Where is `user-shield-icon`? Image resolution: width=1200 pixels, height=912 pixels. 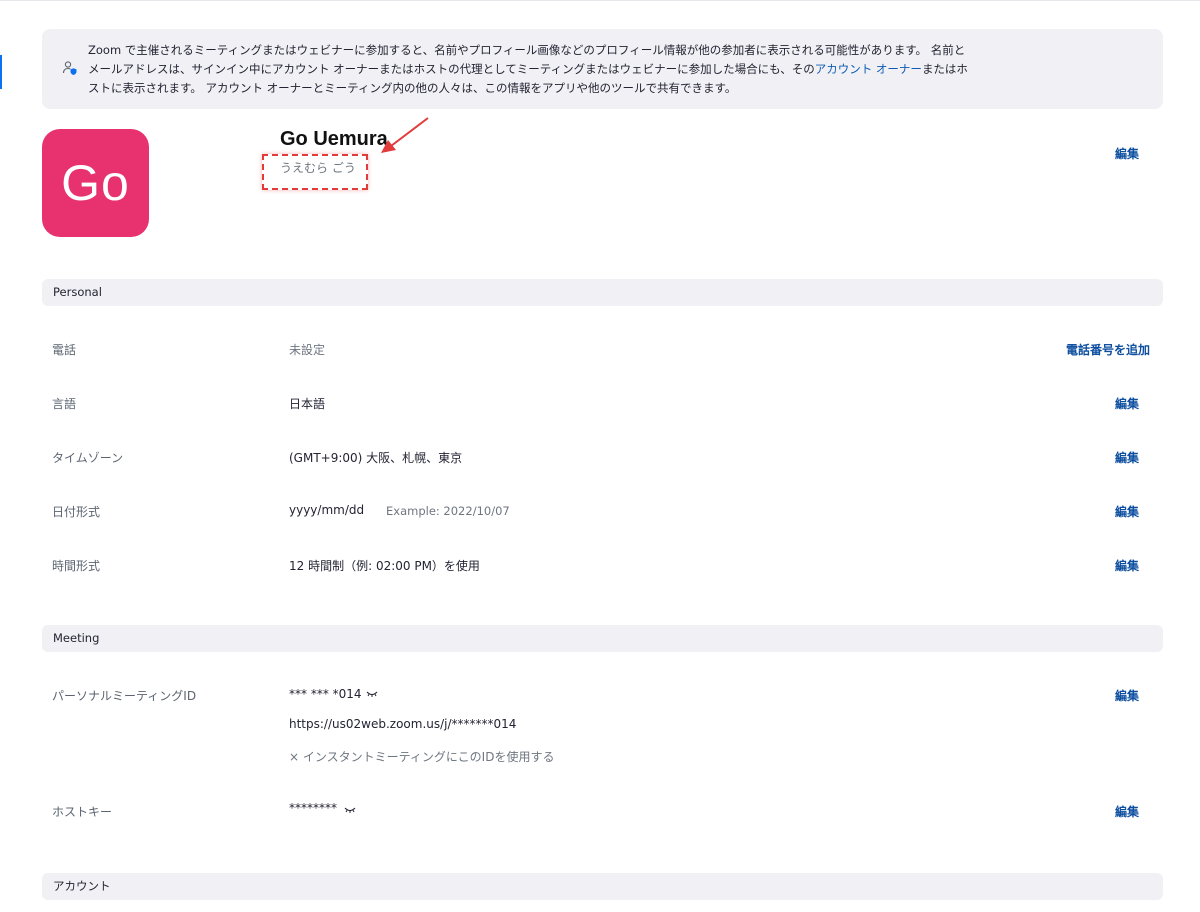 user-shield-icon is located at coordinates (69, 68).